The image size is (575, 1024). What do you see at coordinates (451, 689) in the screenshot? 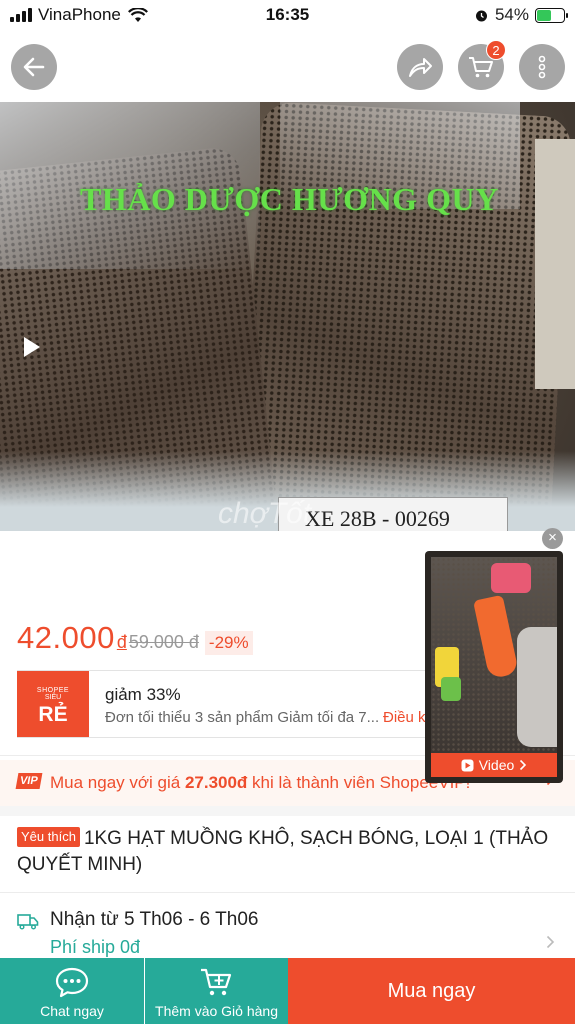
I see `toy-green` at bounding box center [451, 689].